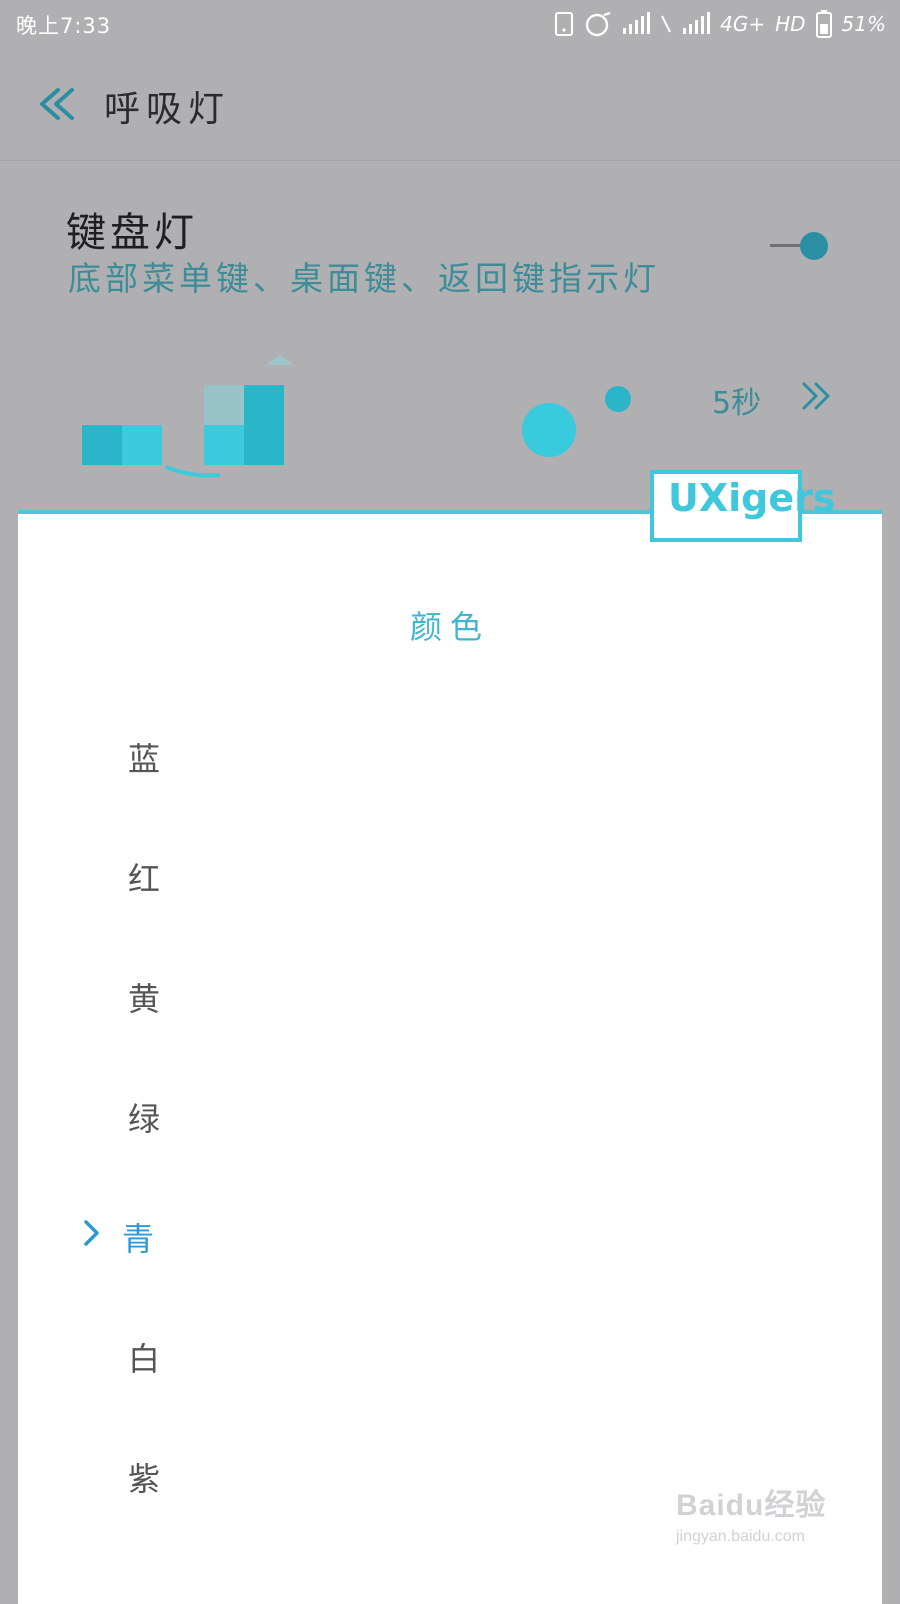 The width and height of the screenshot is (900, 1604). What do you see at coordinates (814, 246) in the screenshot?
I see `toggle-knob` at bounding box center [814, 246].